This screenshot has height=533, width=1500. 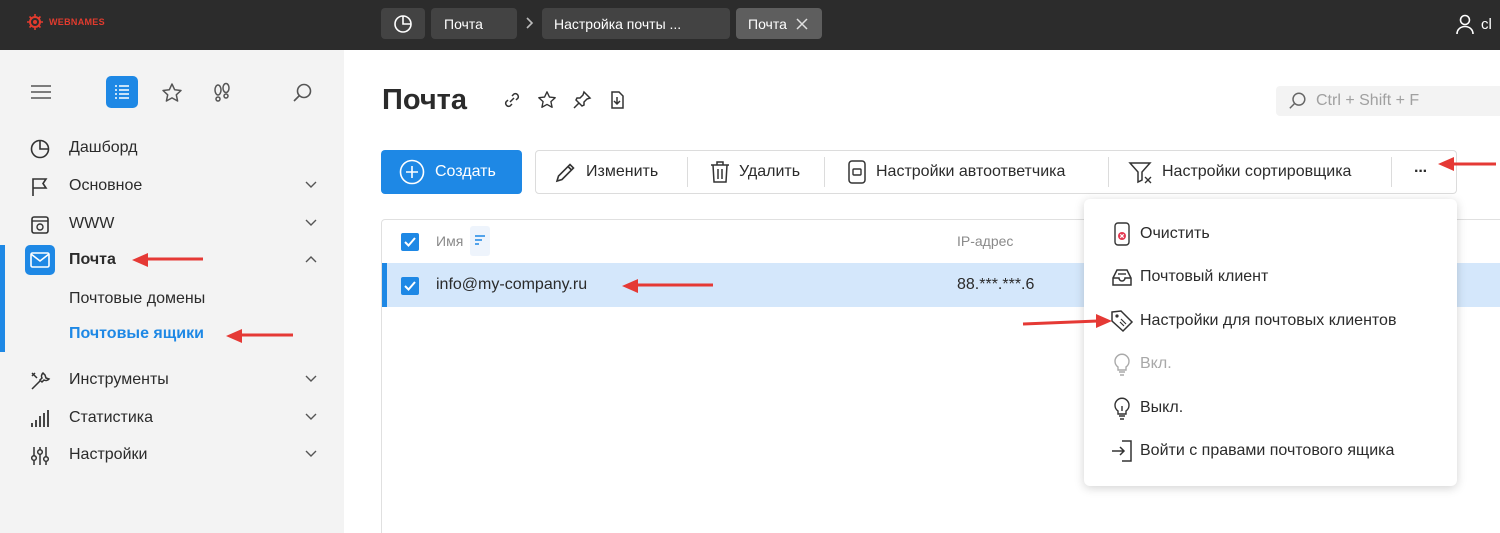 What do you see at coordinates (172, 224) in the screenshot?
I see `sidebar-item-www: WWW` at bounding box center [172, 224].